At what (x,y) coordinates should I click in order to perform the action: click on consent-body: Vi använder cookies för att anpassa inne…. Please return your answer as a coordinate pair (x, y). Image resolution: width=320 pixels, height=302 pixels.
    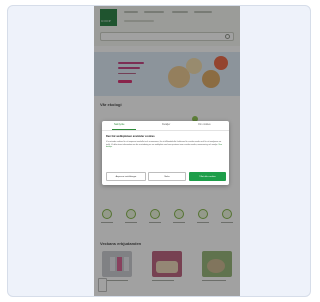
    Looking at the image, I should click on (165, 145).